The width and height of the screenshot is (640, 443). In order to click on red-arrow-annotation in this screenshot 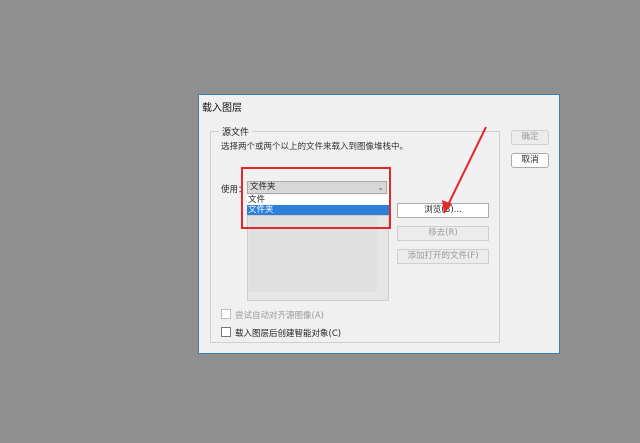, I will do `click(464, 170)`.